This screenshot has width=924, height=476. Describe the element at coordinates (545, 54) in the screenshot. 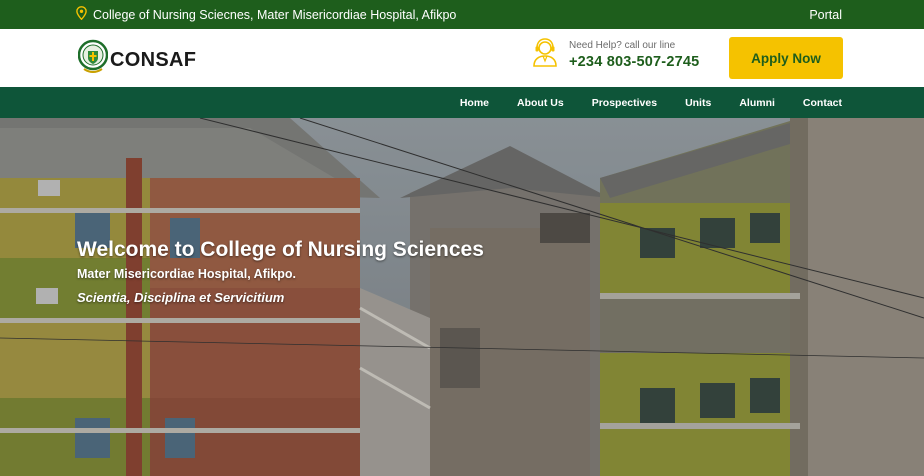

I see `support-agent-icon` at that location.